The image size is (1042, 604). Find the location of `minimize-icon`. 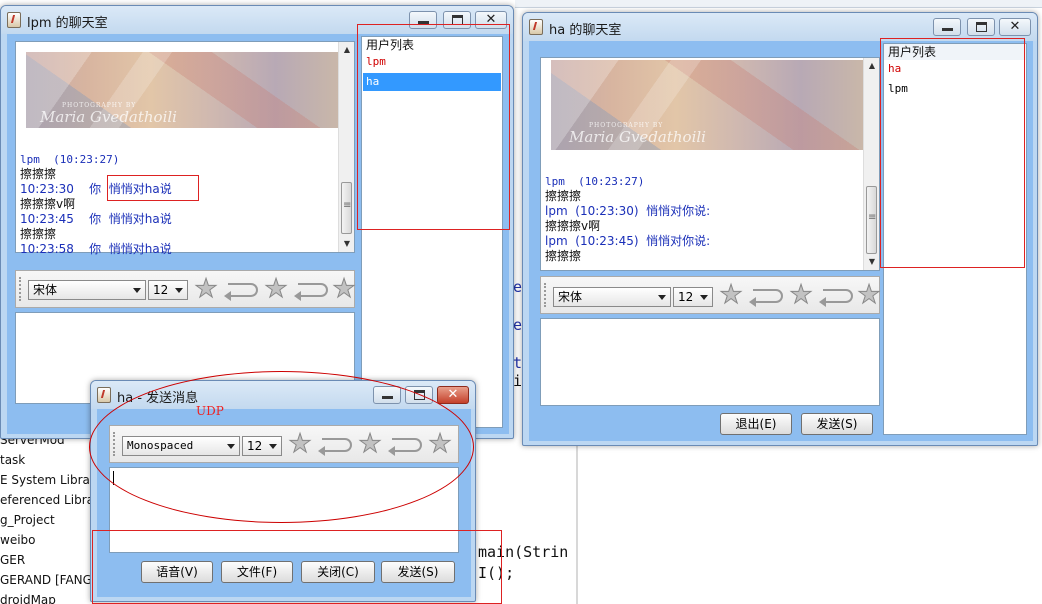

minimize-icon is located at coordinates (947, 29).